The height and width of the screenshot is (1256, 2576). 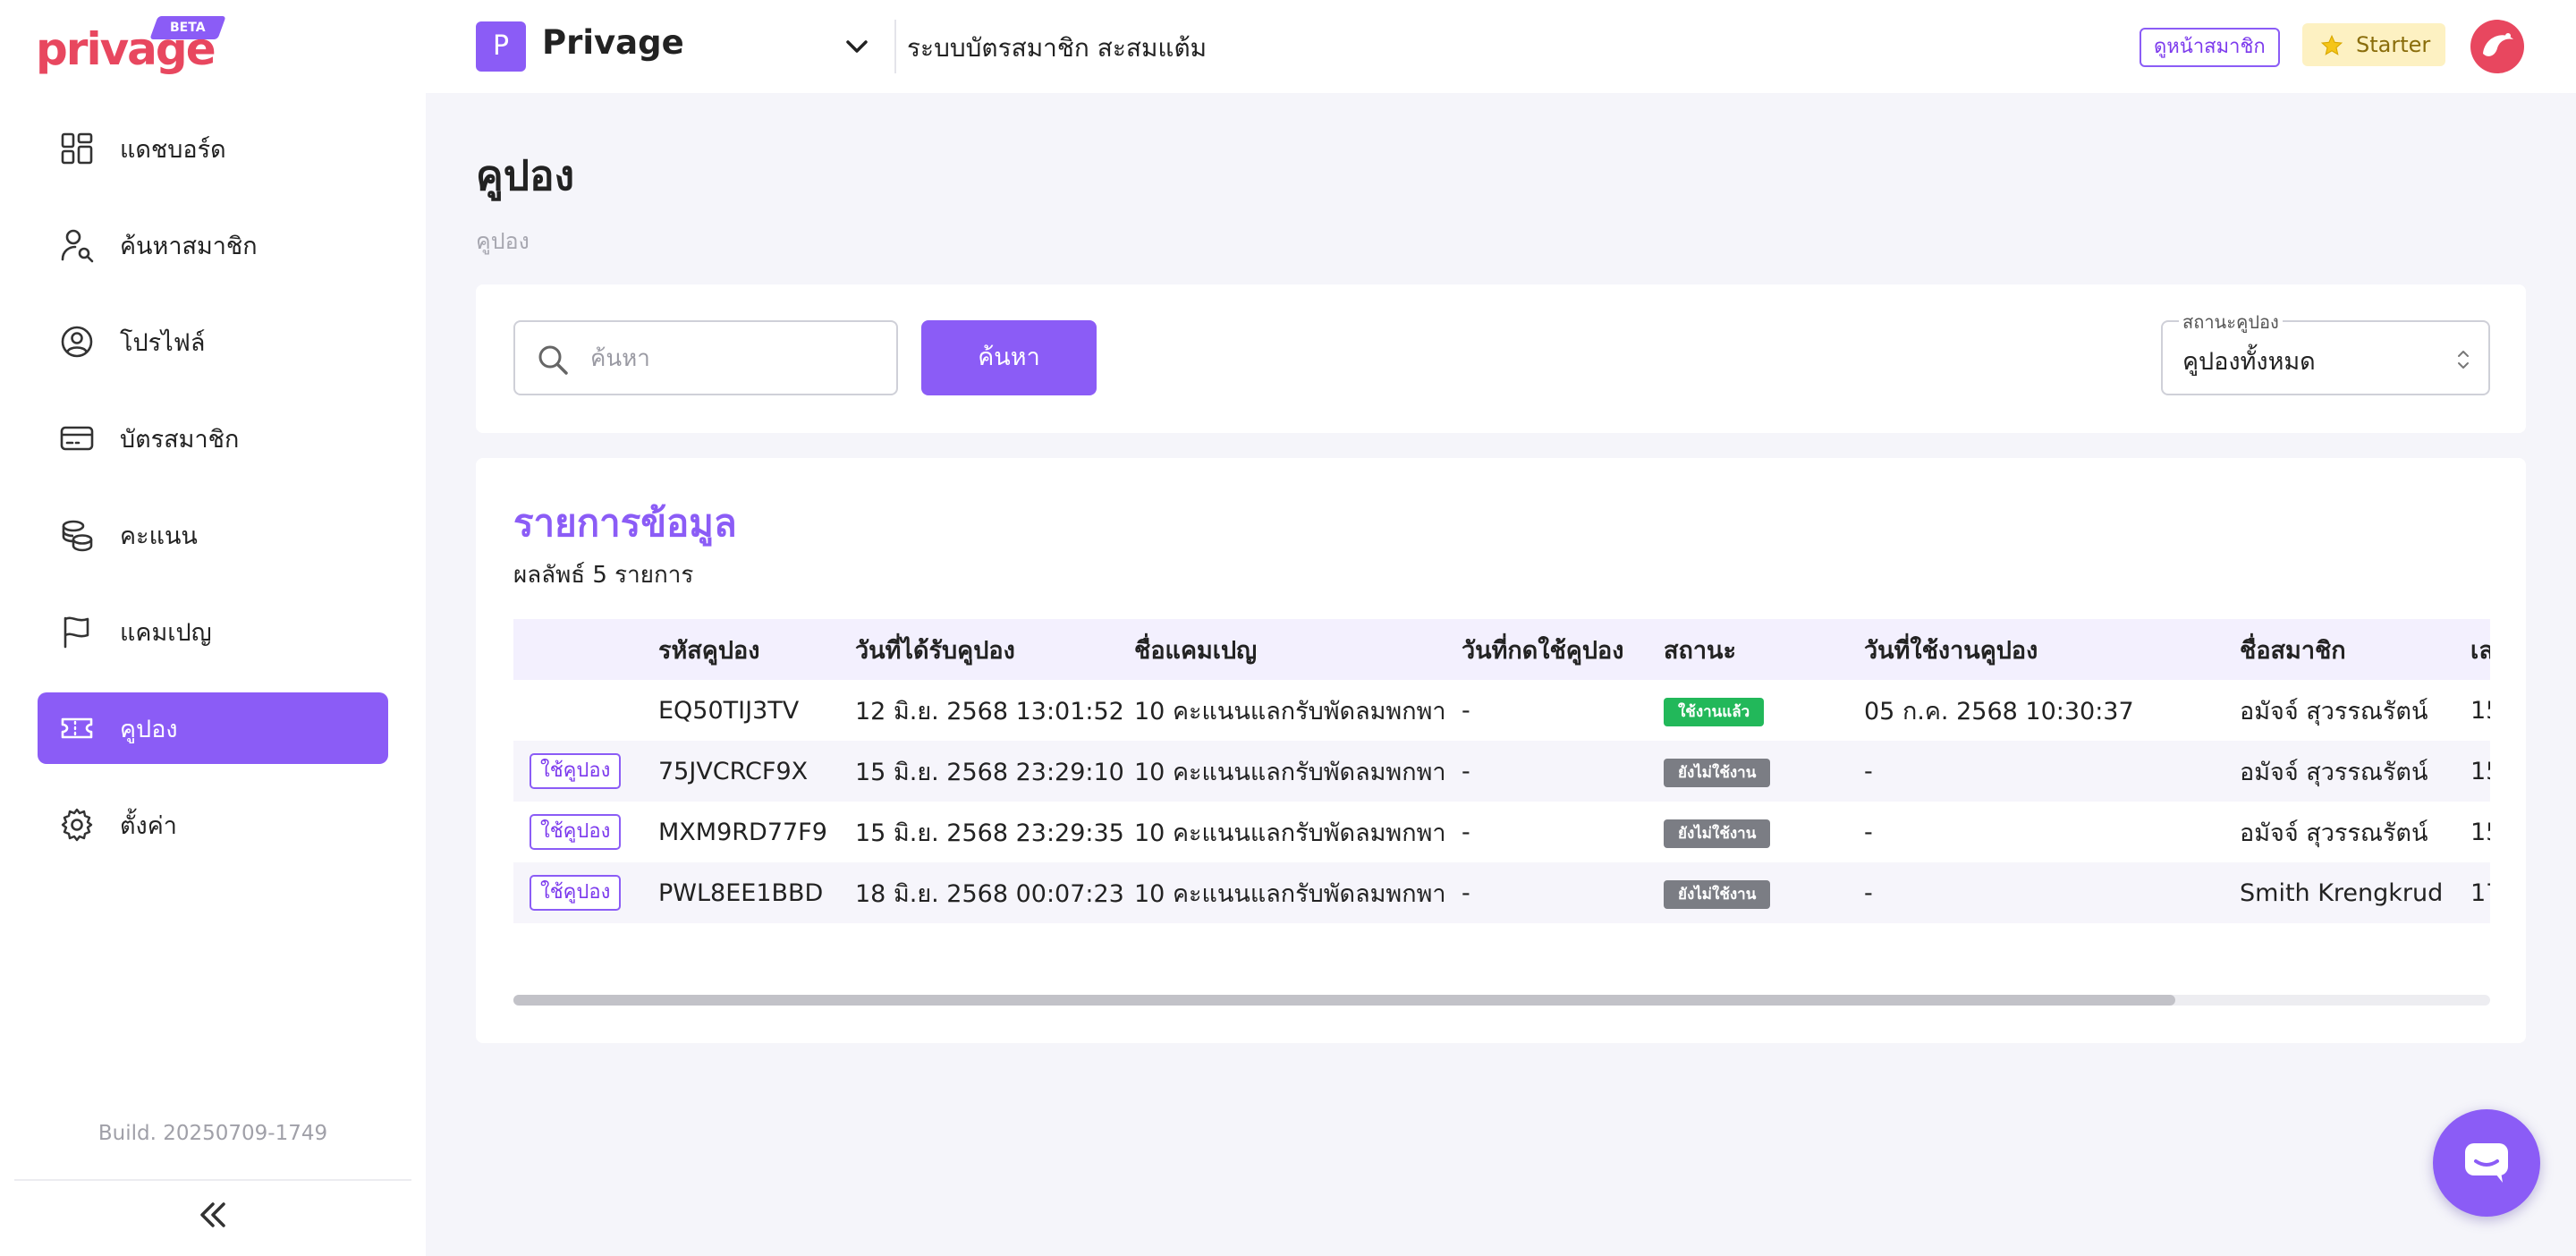 I want to click on horizontal-scrollbar, so click(x=1501, y=1000).